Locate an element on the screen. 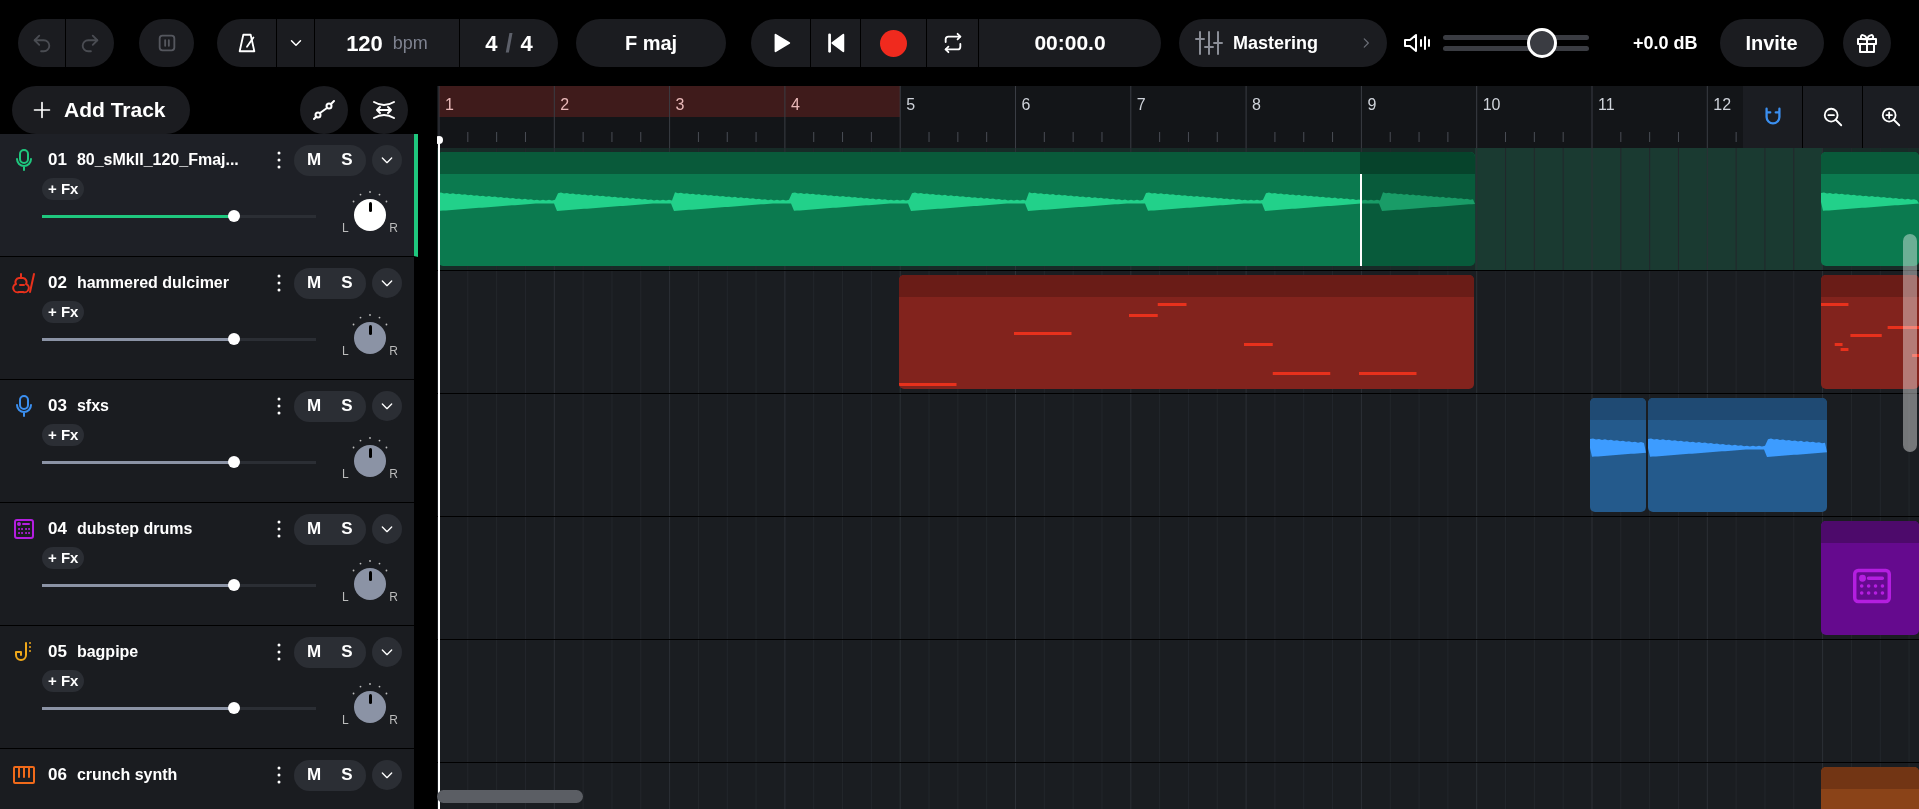 The image size is (1919, 809). track-header: 01 80_sMkII_120_Fmaj... M S + Fx L R is located at coordinates (209, 195).